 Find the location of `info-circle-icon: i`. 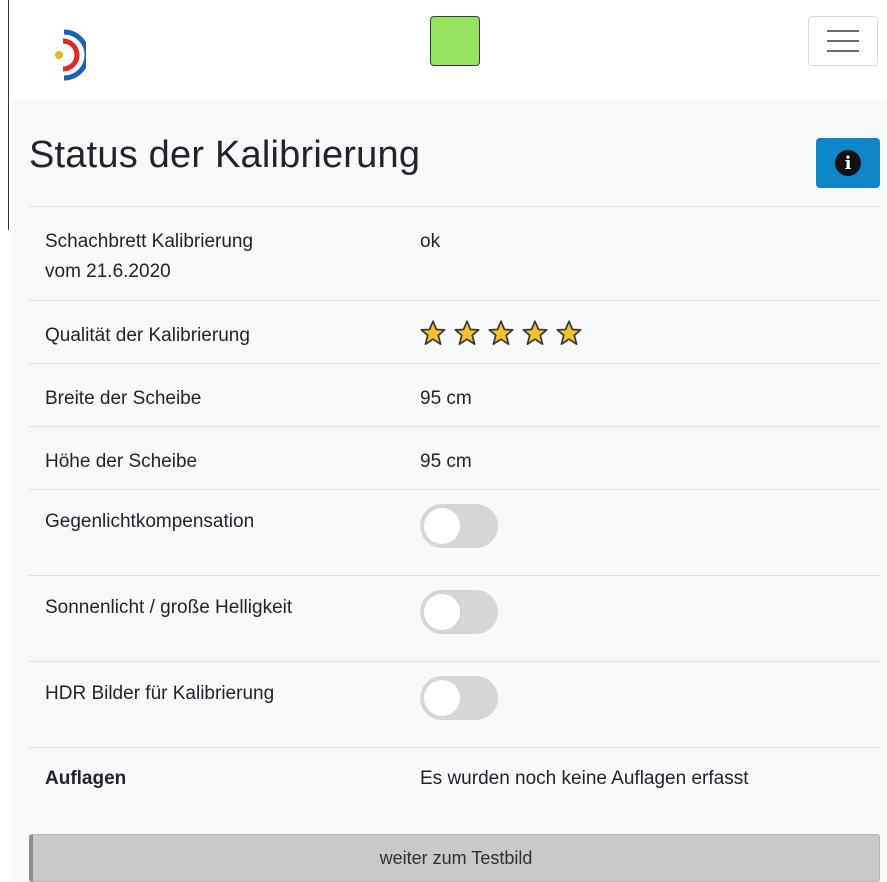

info-circle-icon: i is located at coordinates (848, 163).